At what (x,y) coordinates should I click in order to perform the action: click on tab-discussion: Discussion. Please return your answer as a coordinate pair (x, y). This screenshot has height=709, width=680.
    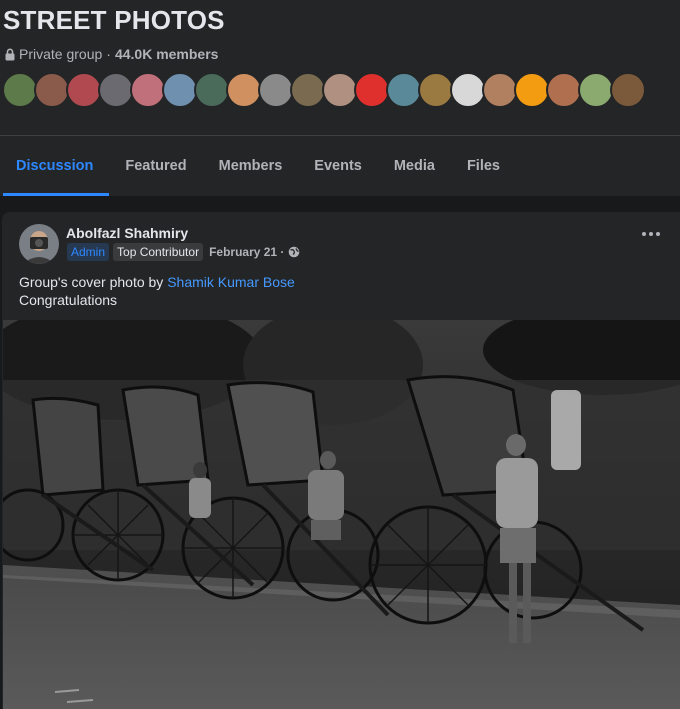
    Looking at the image, I should click on (55, 166).